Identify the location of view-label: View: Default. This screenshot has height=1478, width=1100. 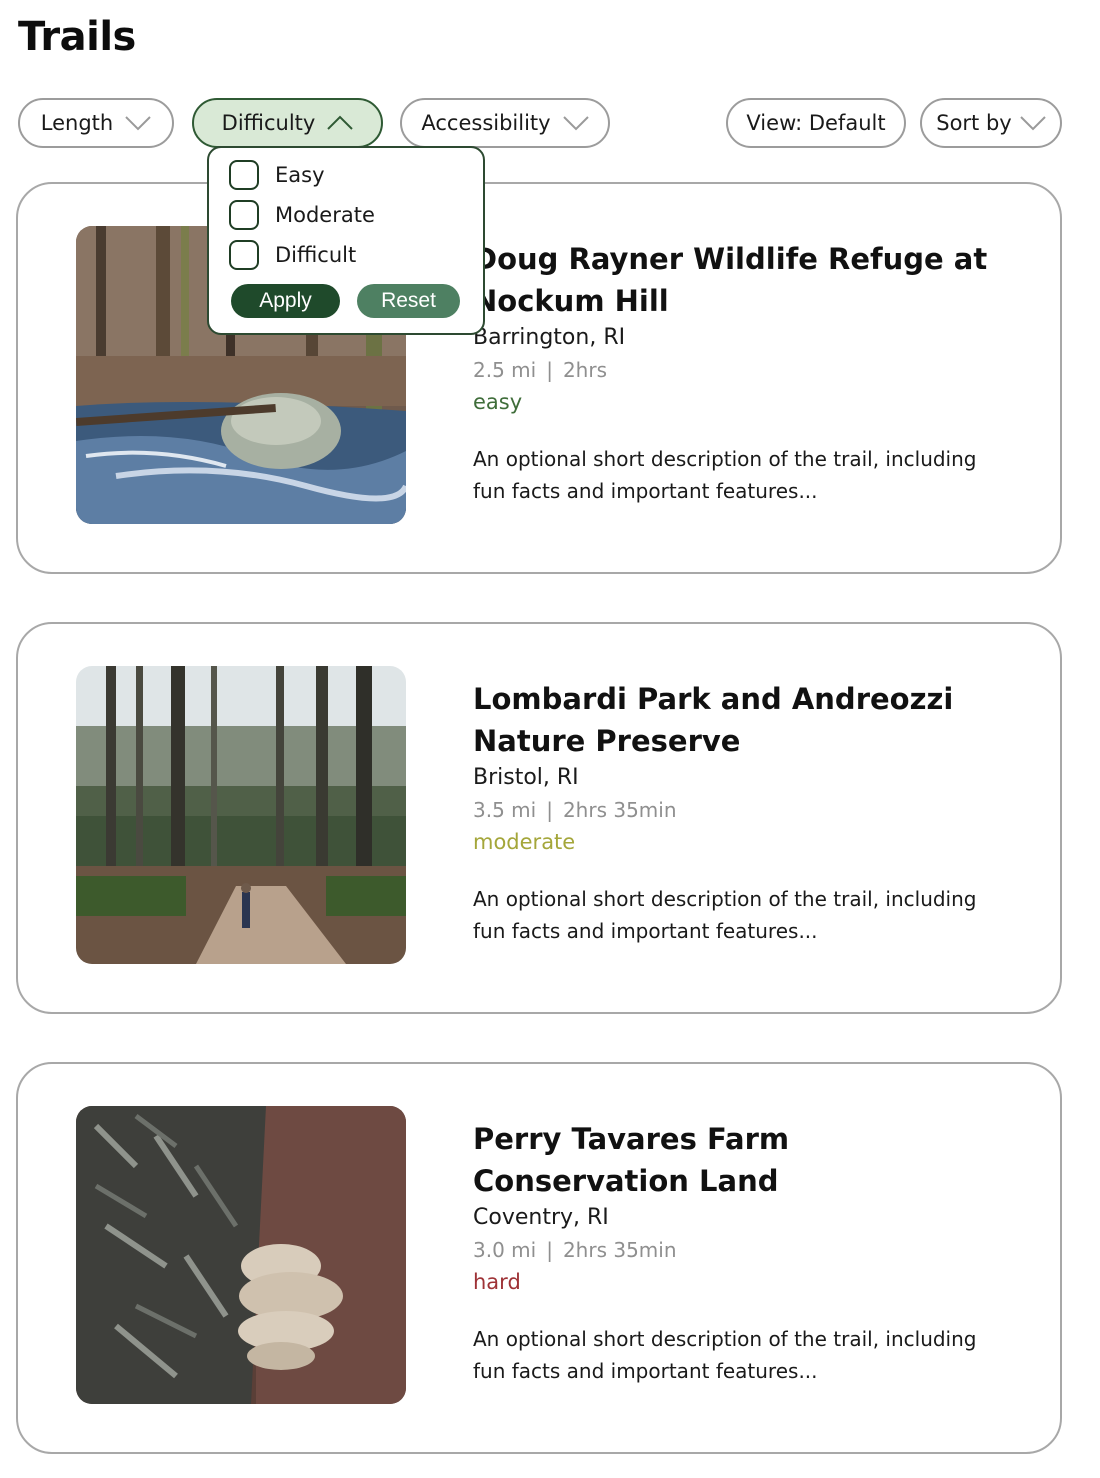
(816, 123).